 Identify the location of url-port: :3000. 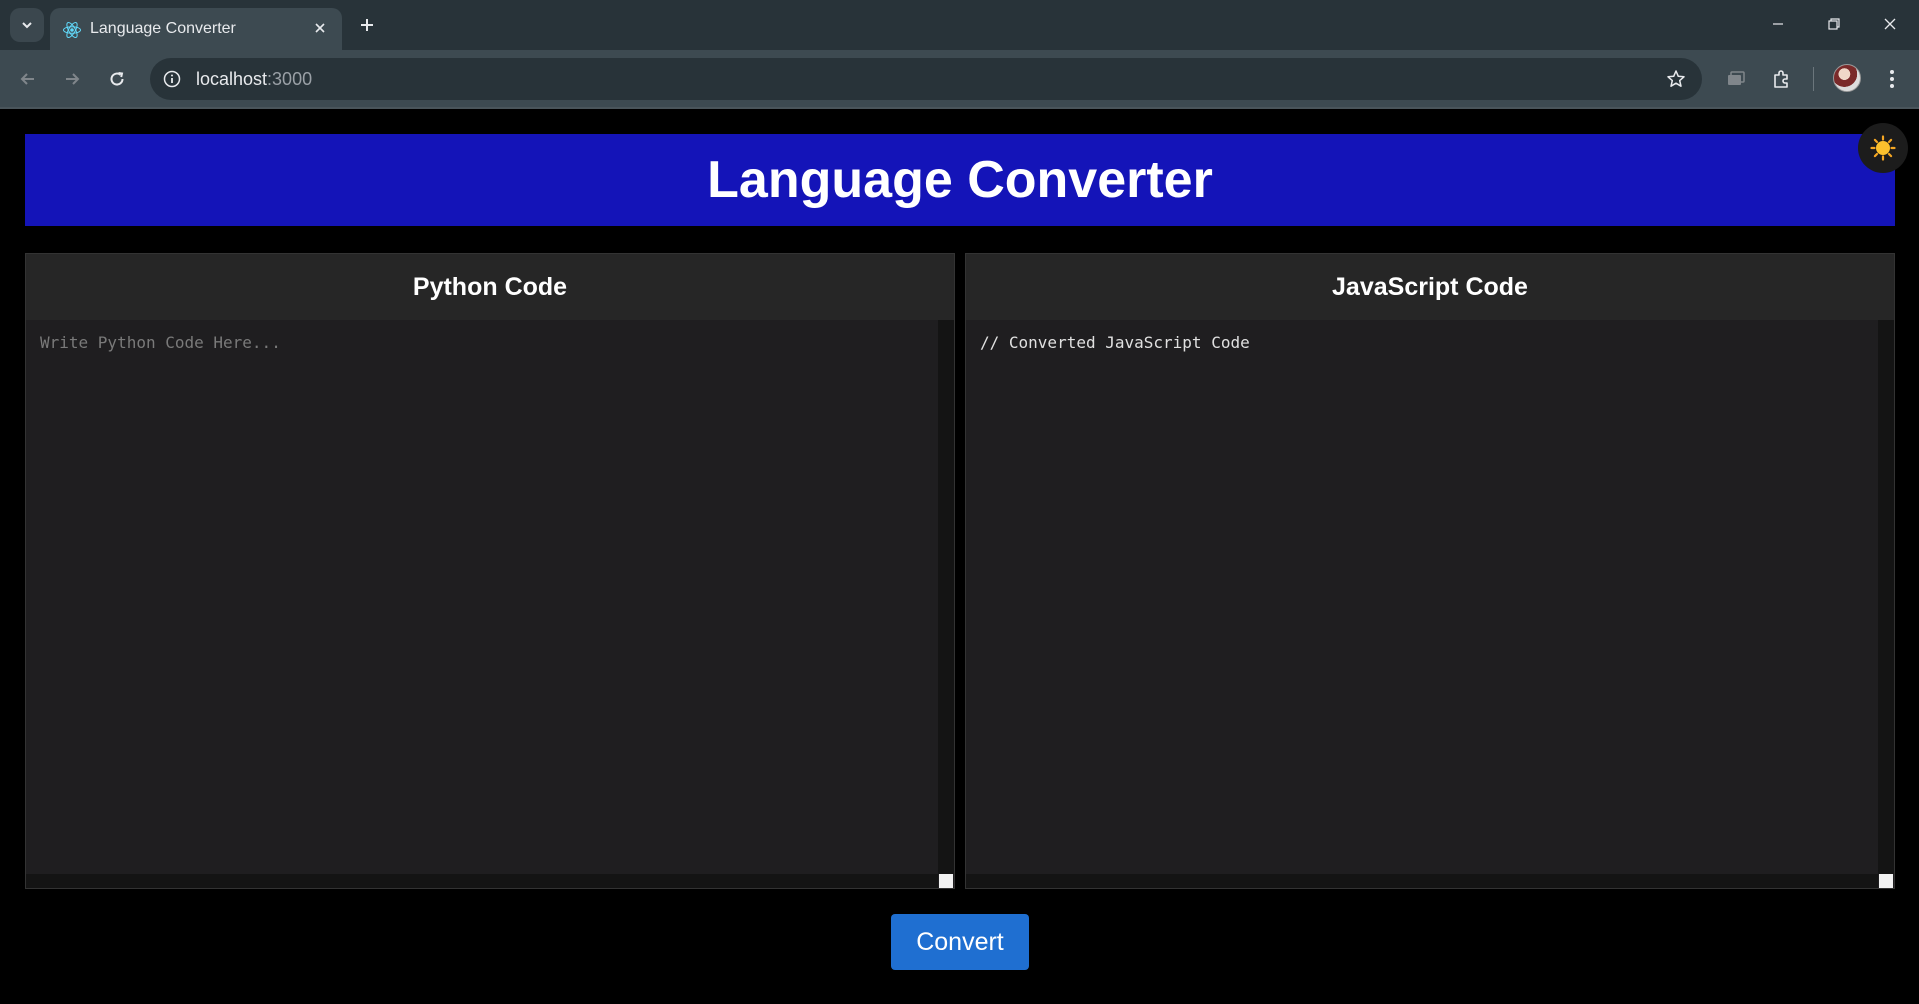
(290, 79).